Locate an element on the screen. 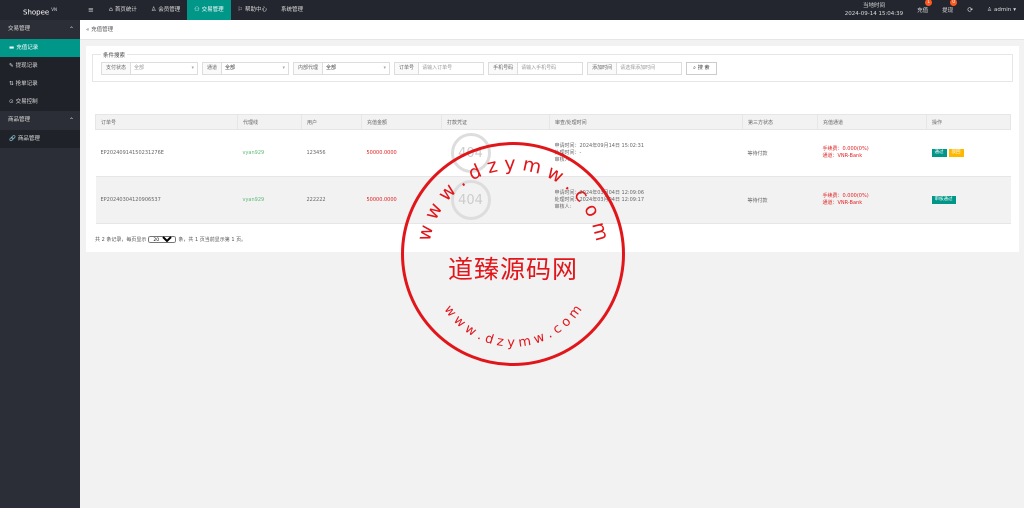 This screenshot has height=508, width=1024. breadcrumb-label: 充值管理 is located at coordinates (102, 30).